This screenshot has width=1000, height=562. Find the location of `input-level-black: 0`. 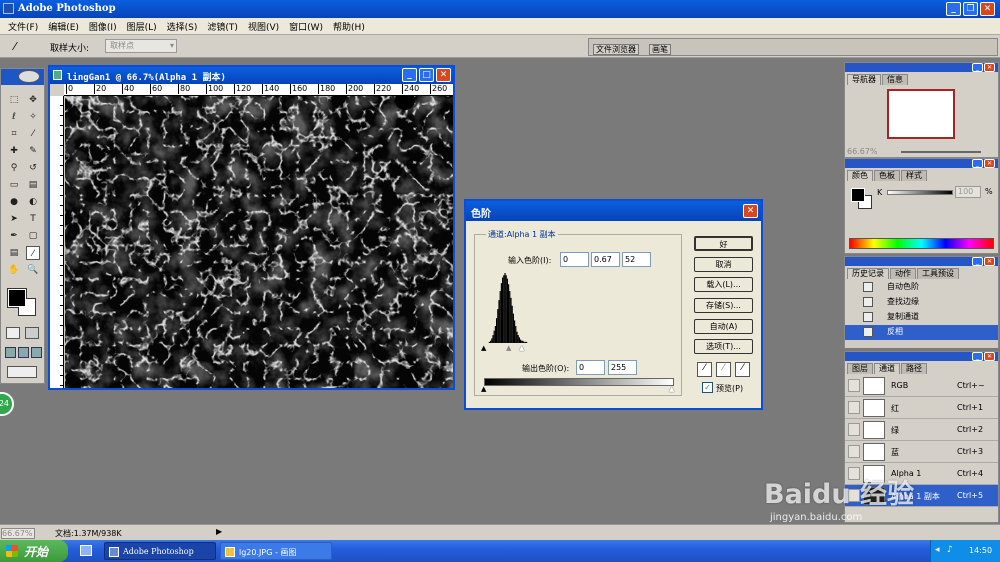

input-level-black: 0 is located at coordinates (574, 259).